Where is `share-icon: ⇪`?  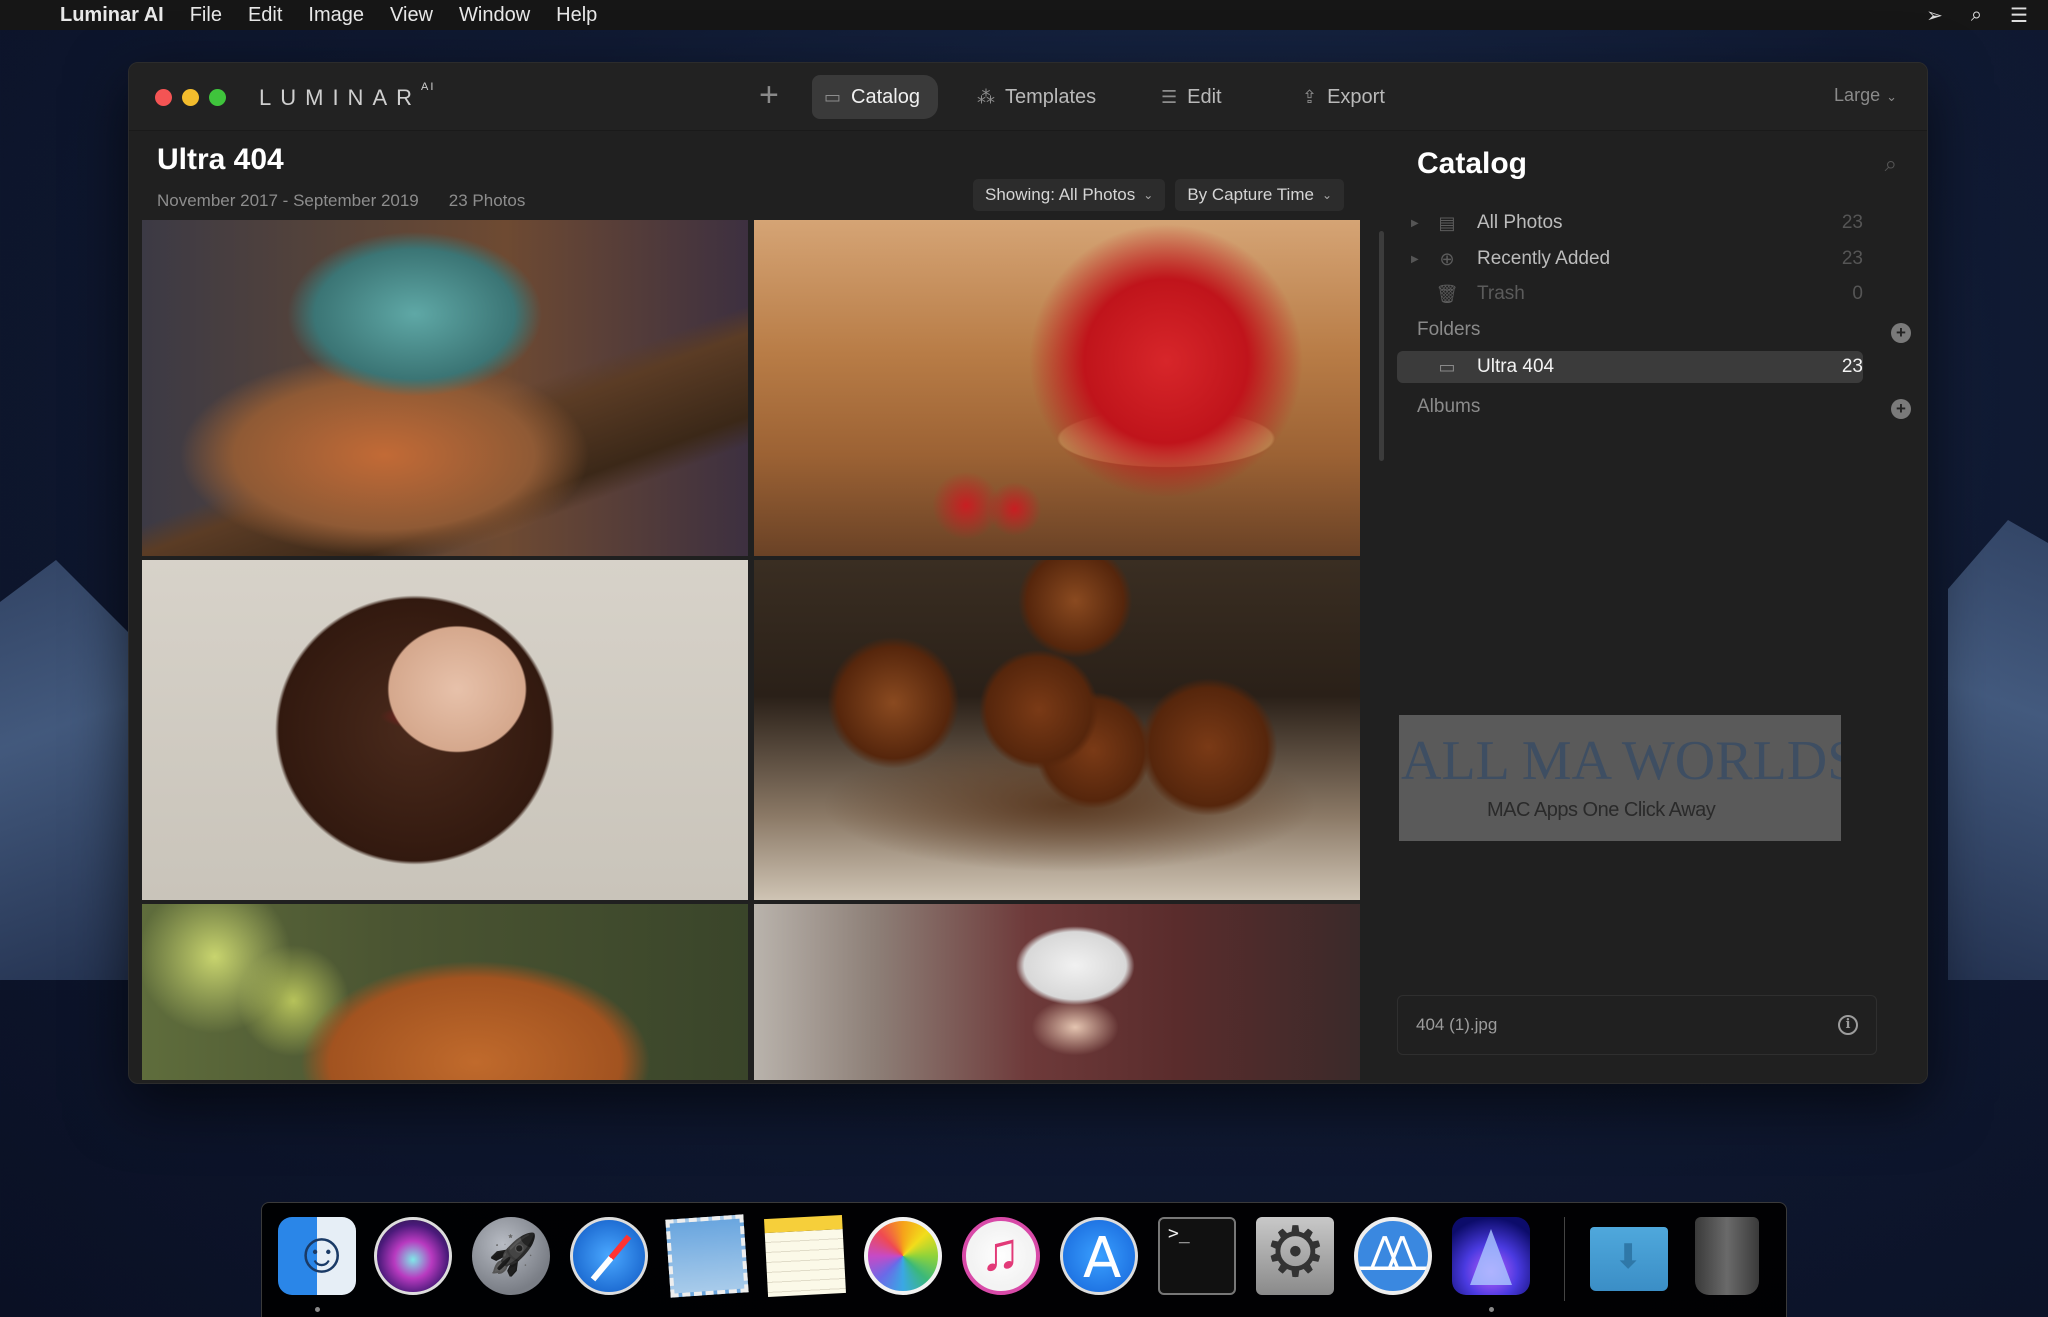 share-icon: ⇪ is located at coordinates (1310, 96).